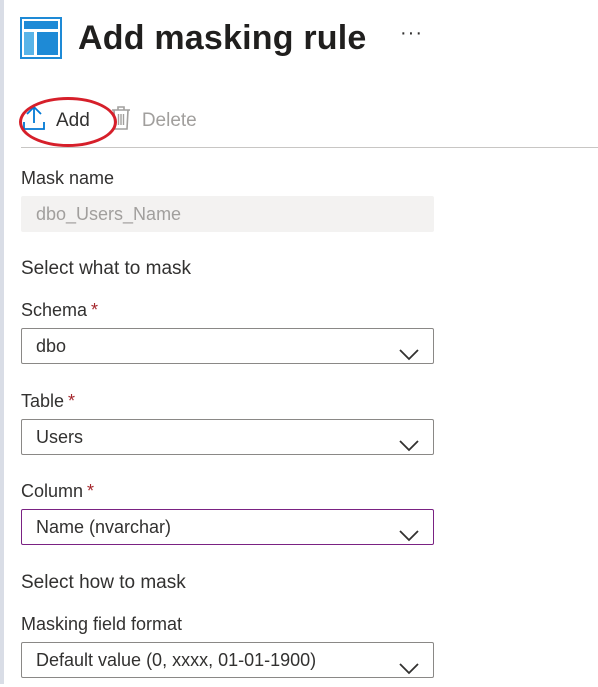 This screenshot has height=687, width=598. Describe the element at coordinates (2, 342) in the screenshot. I see `blade-left-edge` at that location.